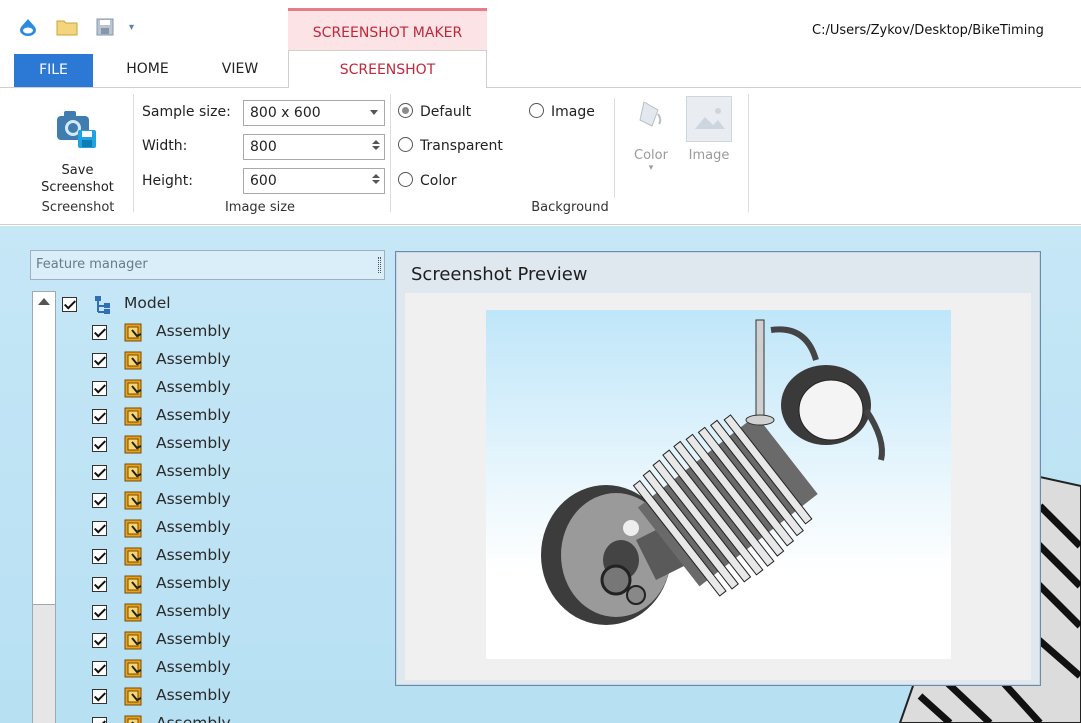  I want to click on background-group-label: Background, so click(570, 207).